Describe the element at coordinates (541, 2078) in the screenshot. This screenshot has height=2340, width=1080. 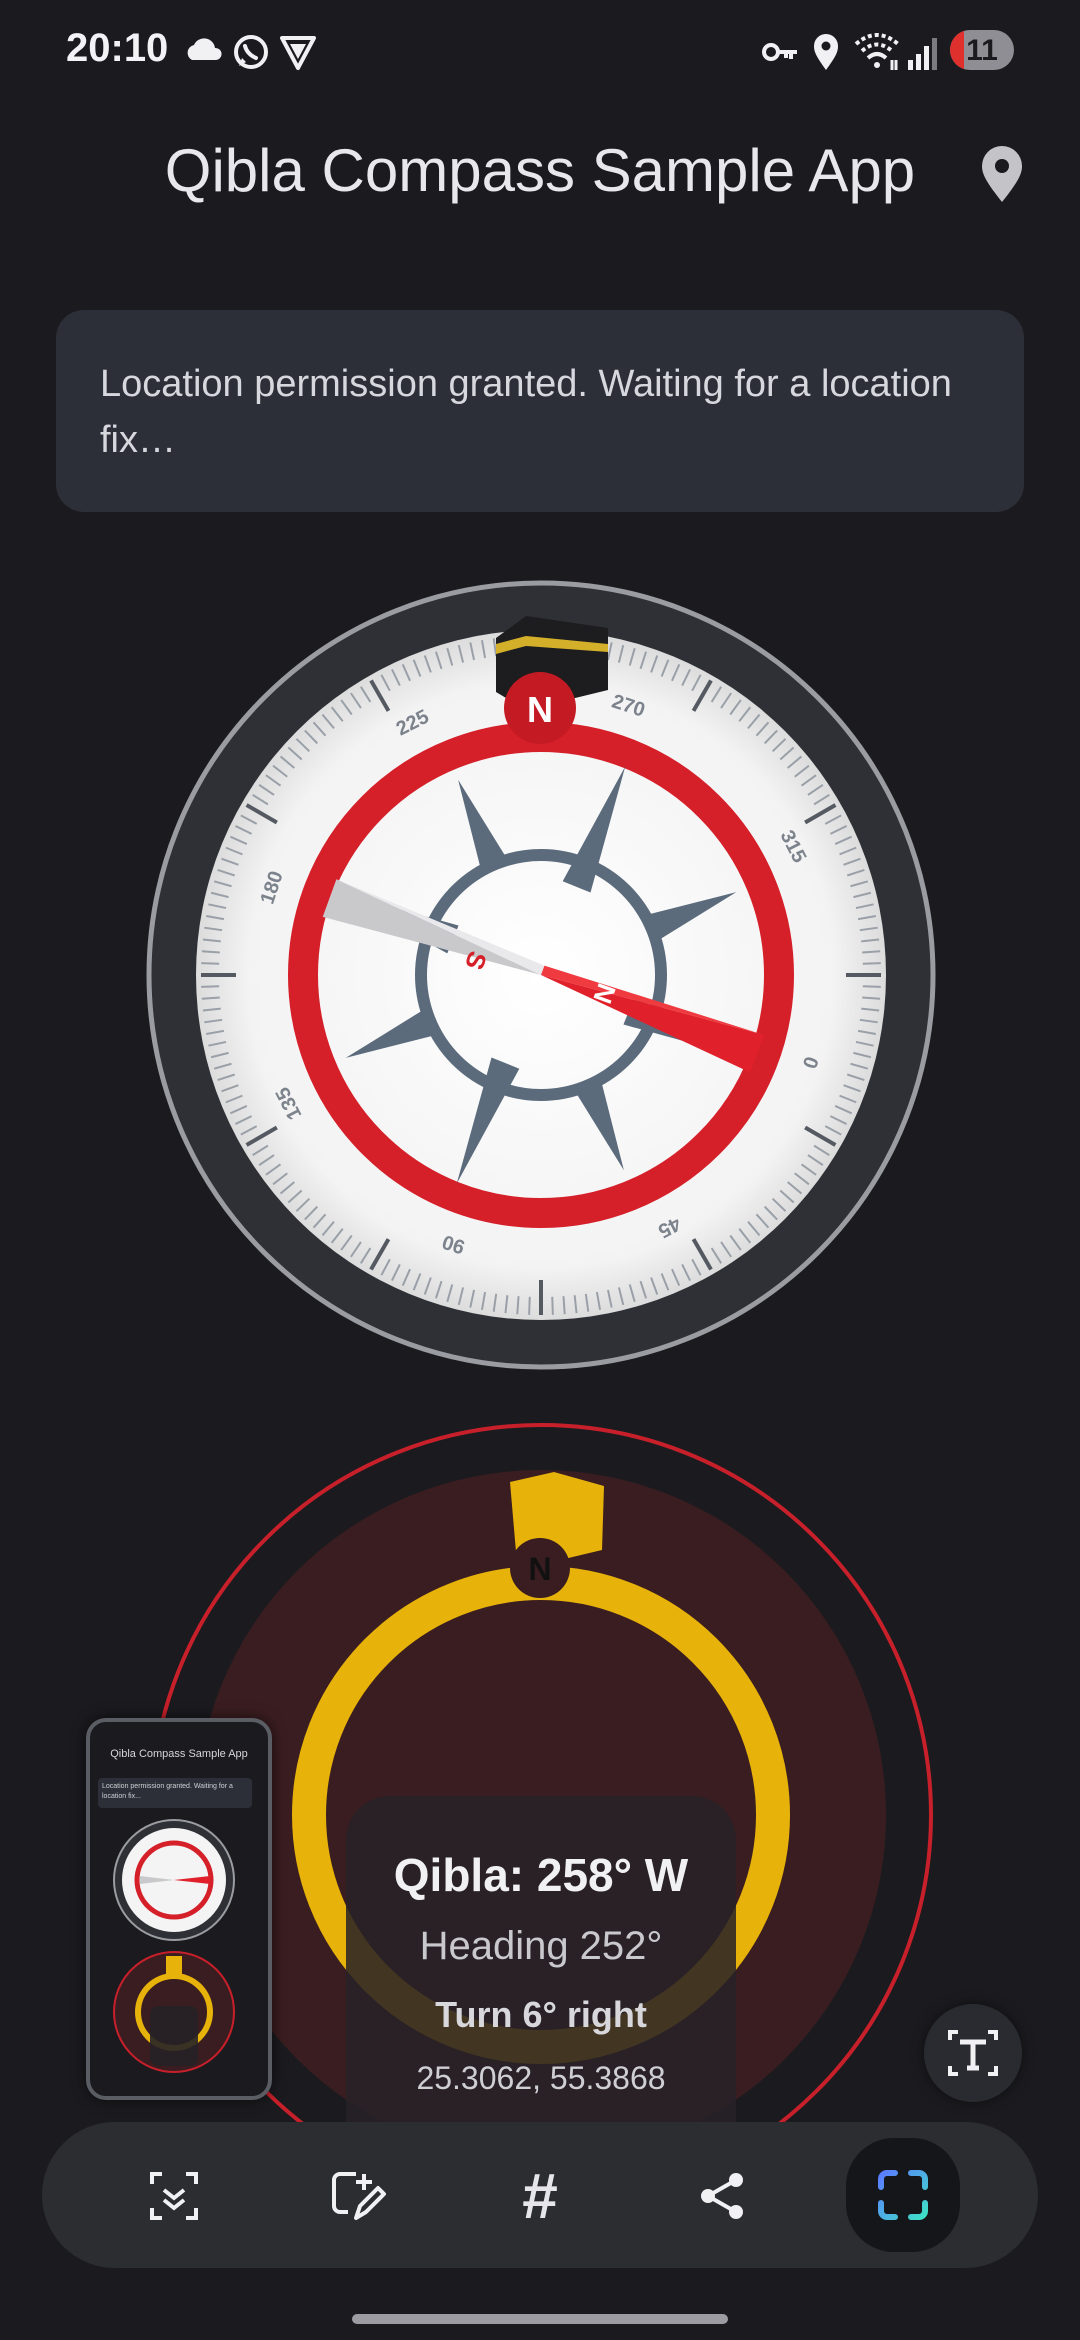
I see `coordinates: 25.3062, 55.3868` at that location.